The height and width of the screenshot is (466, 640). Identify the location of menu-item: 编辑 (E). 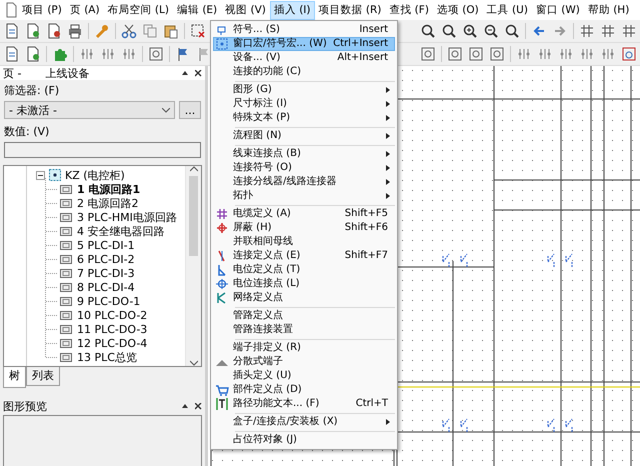
(197, 10).